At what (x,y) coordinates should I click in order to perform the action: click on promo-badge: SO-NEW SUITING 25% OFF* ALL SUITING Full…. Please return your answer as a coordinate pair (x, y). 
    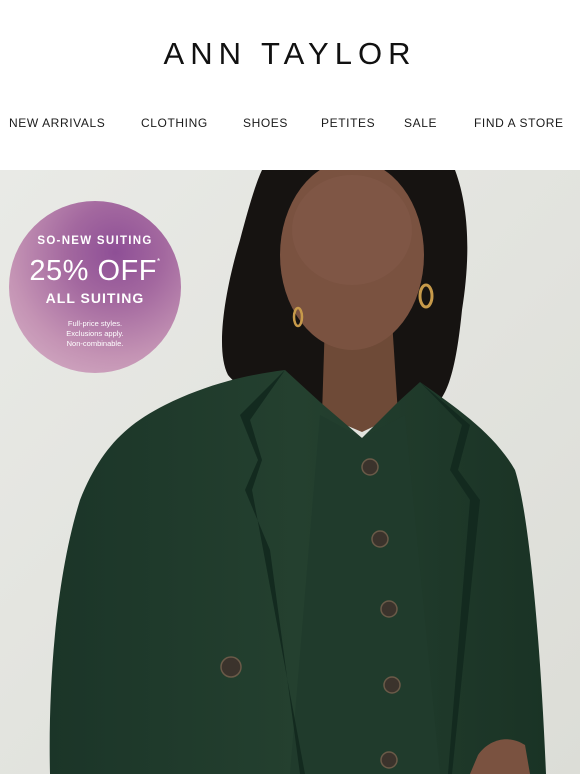
    Looking at the image, I should click on (95, 287).